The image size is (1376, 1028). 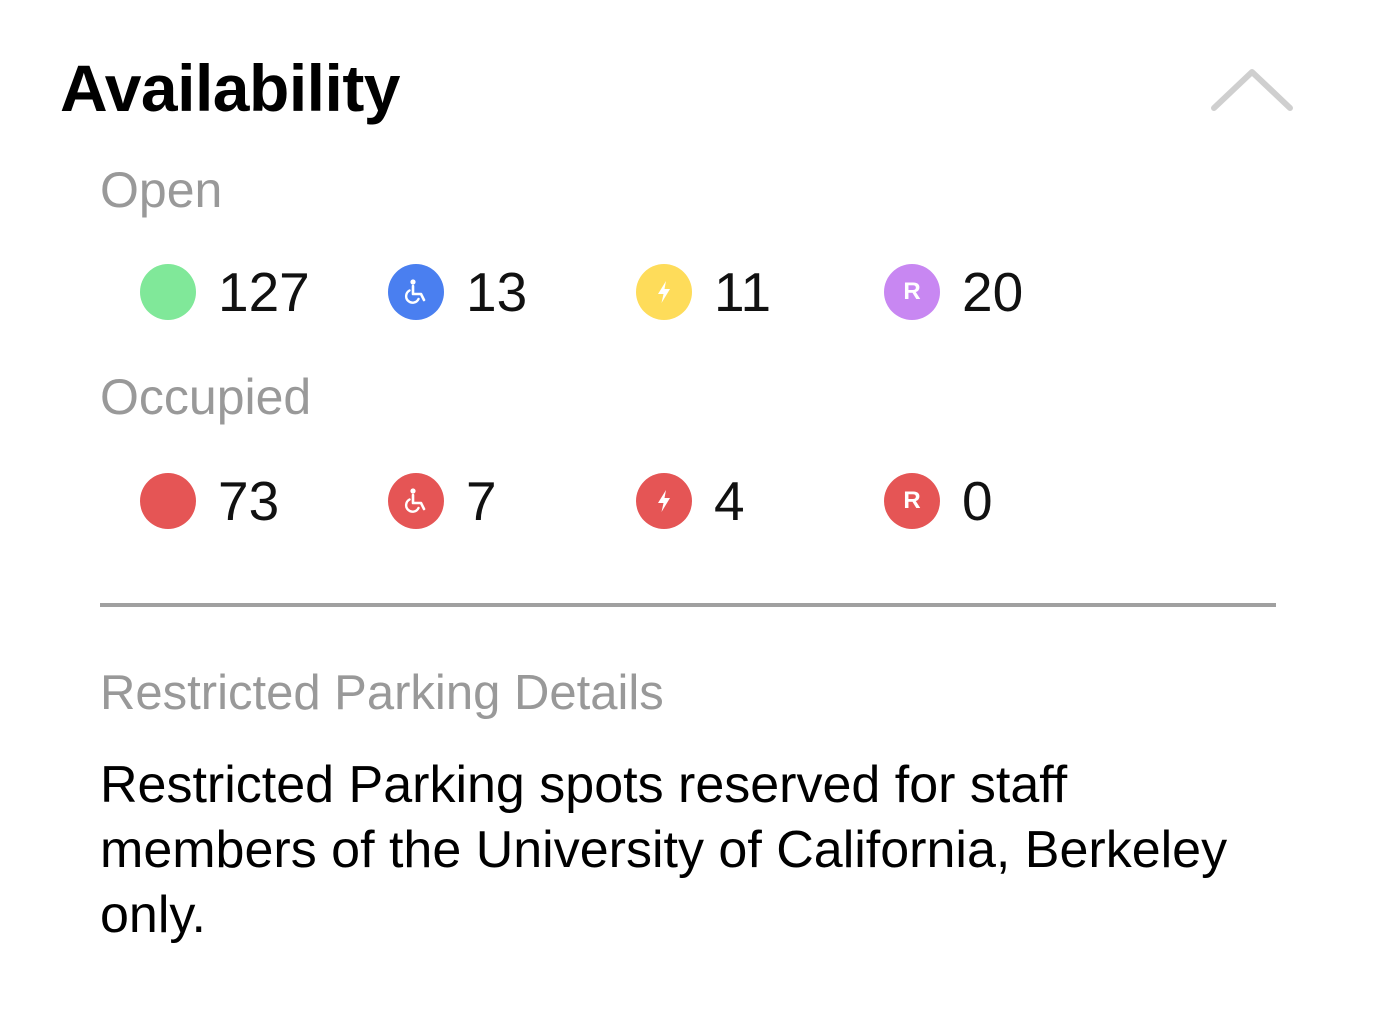 I want to click on collapse-button, so click(x=1252, y=92).